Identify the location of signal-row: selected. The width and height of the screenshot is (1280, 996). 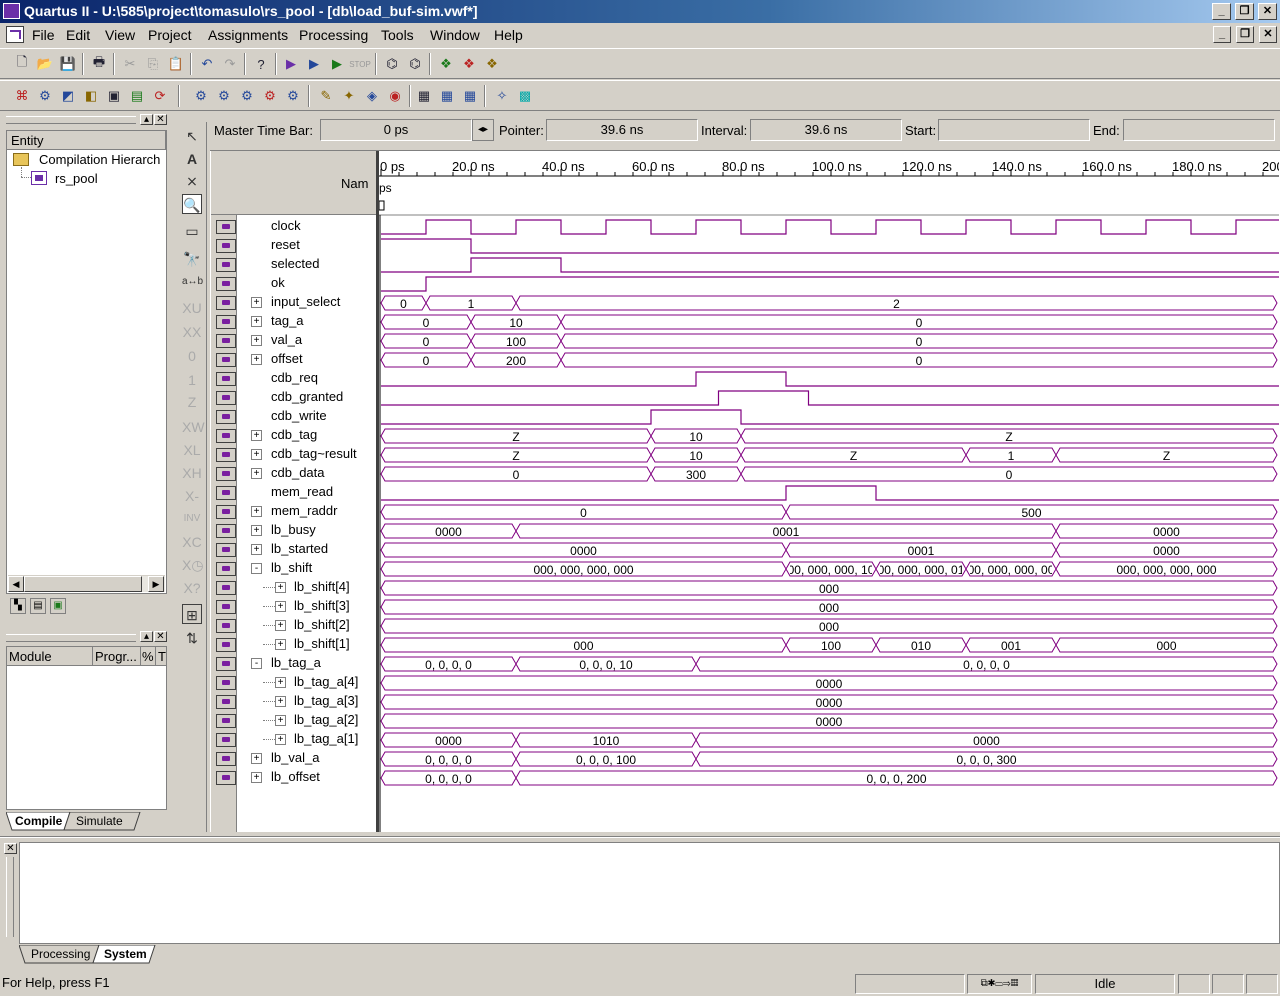
(295, 264).